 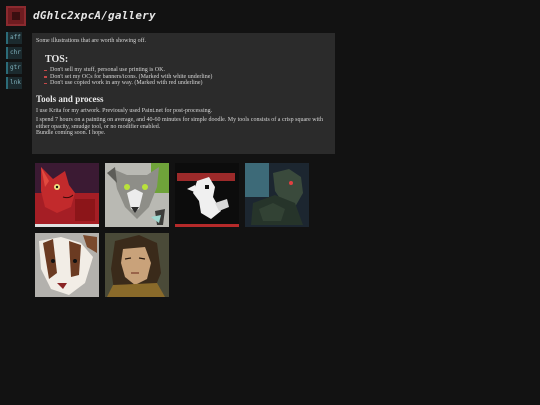 I want to click on gallery-thumb-red-cat, so click(x=67, y=195).